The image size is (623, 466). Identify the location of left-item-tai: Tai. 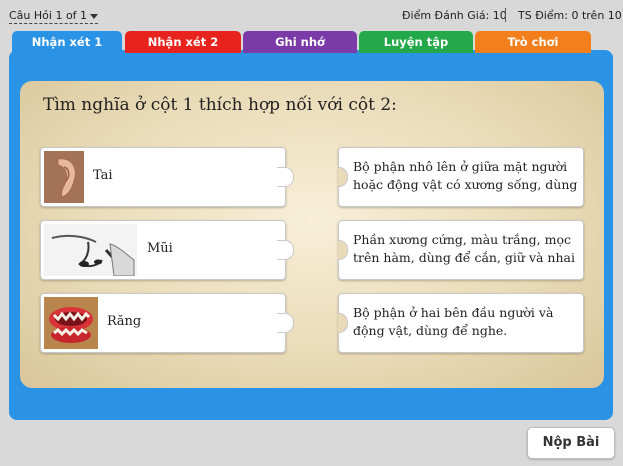
(167, 177).